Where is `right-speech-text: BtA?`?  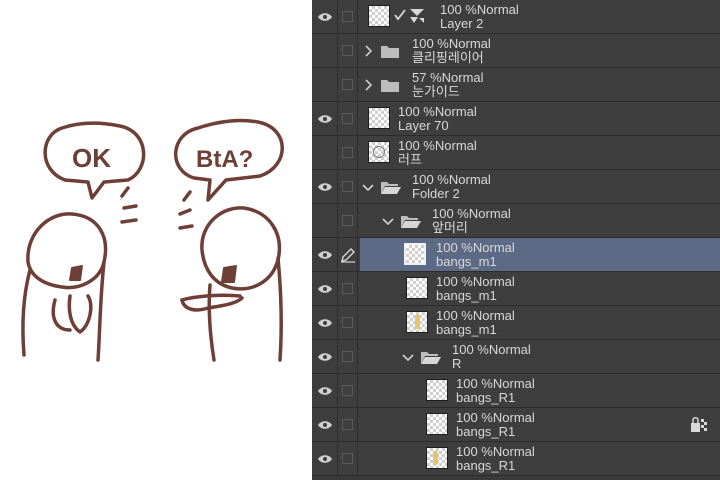 right-speech-text: BtA? is located at coordinates (224, 159).